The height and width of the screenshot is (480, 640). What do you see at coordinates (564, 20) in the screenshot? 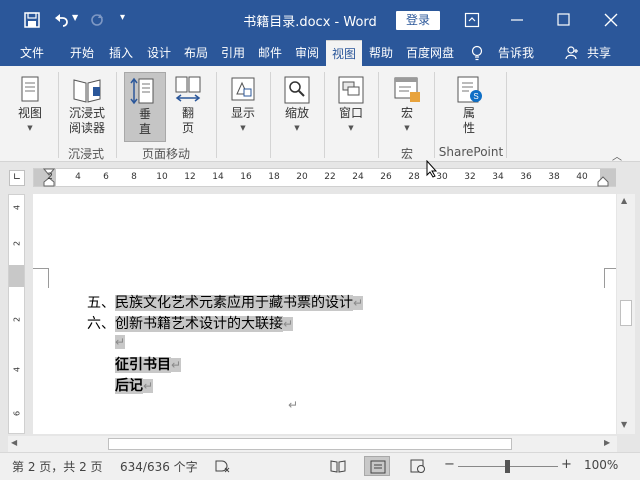
I see `maximize-icon` at bounding box center [564, 20].